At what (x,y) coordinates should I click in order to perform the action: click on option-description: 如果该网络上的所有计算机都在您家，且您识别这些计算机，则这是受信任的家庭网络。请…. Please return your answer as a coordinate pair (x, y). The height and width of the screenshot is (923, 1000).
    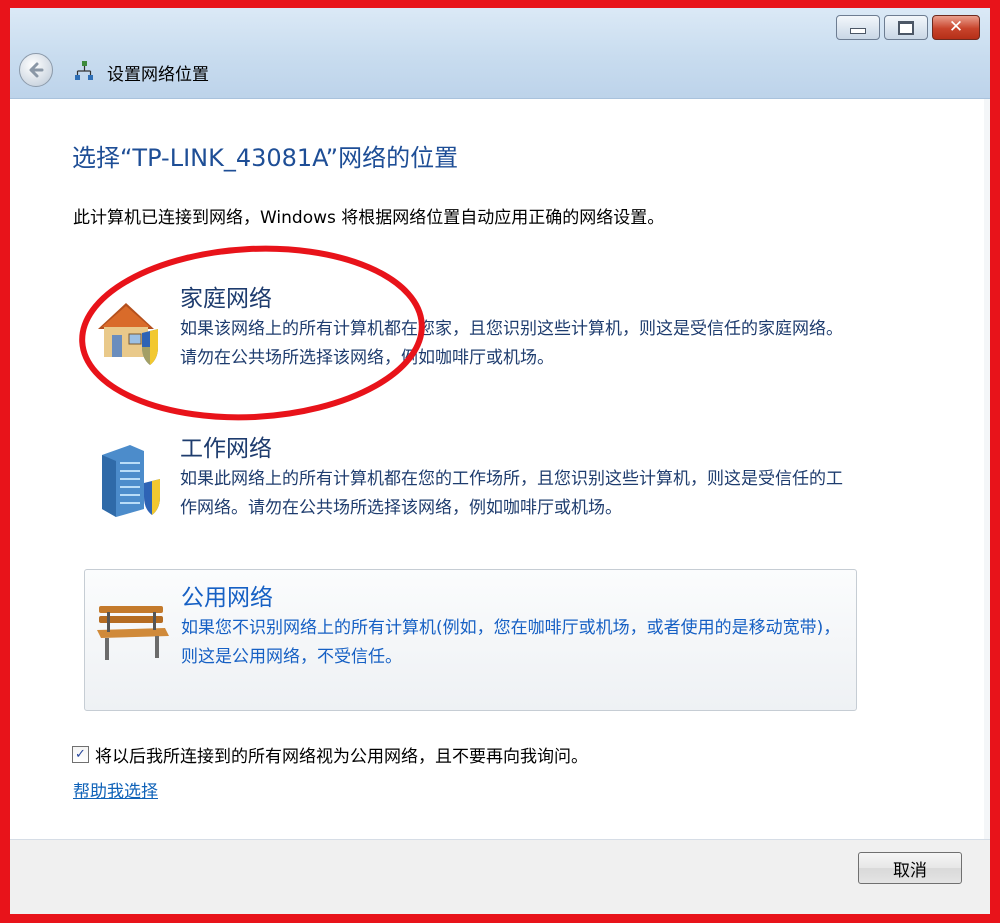
    Looking at the image, I should click on (511, 343).